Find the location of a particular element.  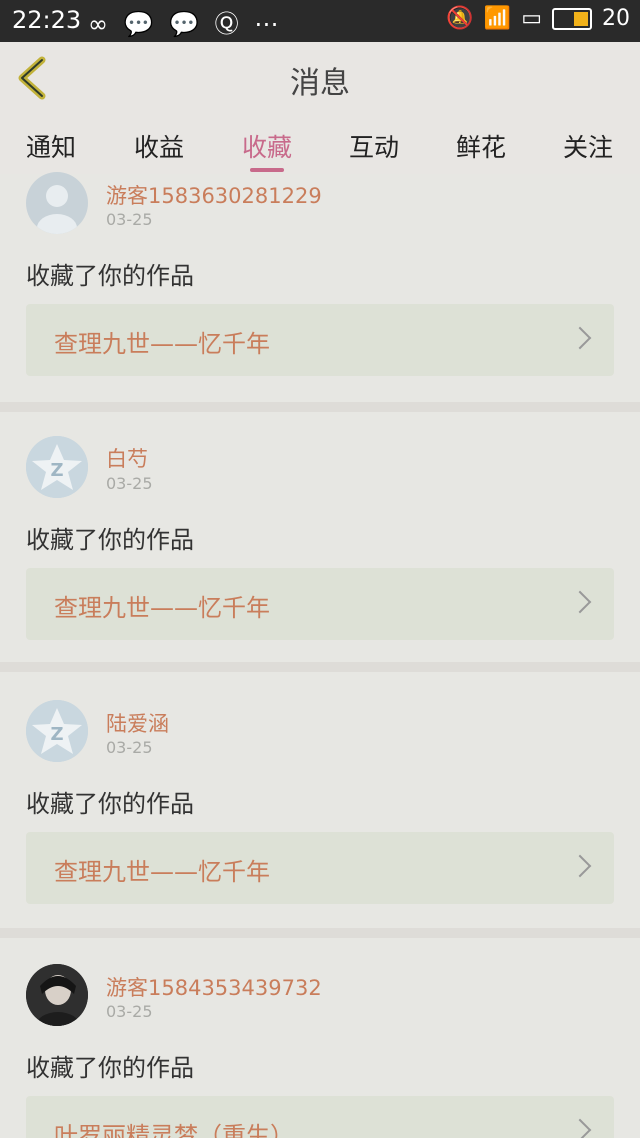

screen-icon: ▭ is located at coordinates (531, 18).